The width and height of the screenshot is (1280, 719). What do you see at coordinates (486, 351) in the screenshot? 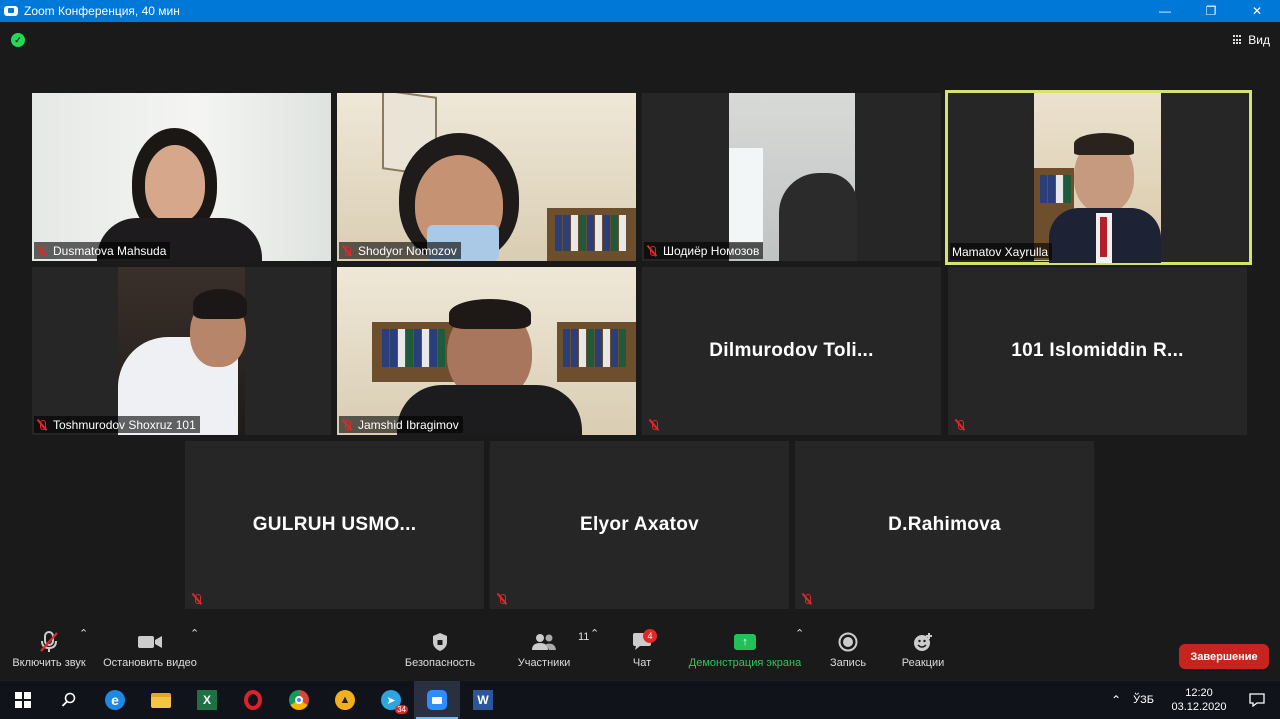
I see `participant-tile: Jamshid Ibragimov` at bounding box center [486, 351].